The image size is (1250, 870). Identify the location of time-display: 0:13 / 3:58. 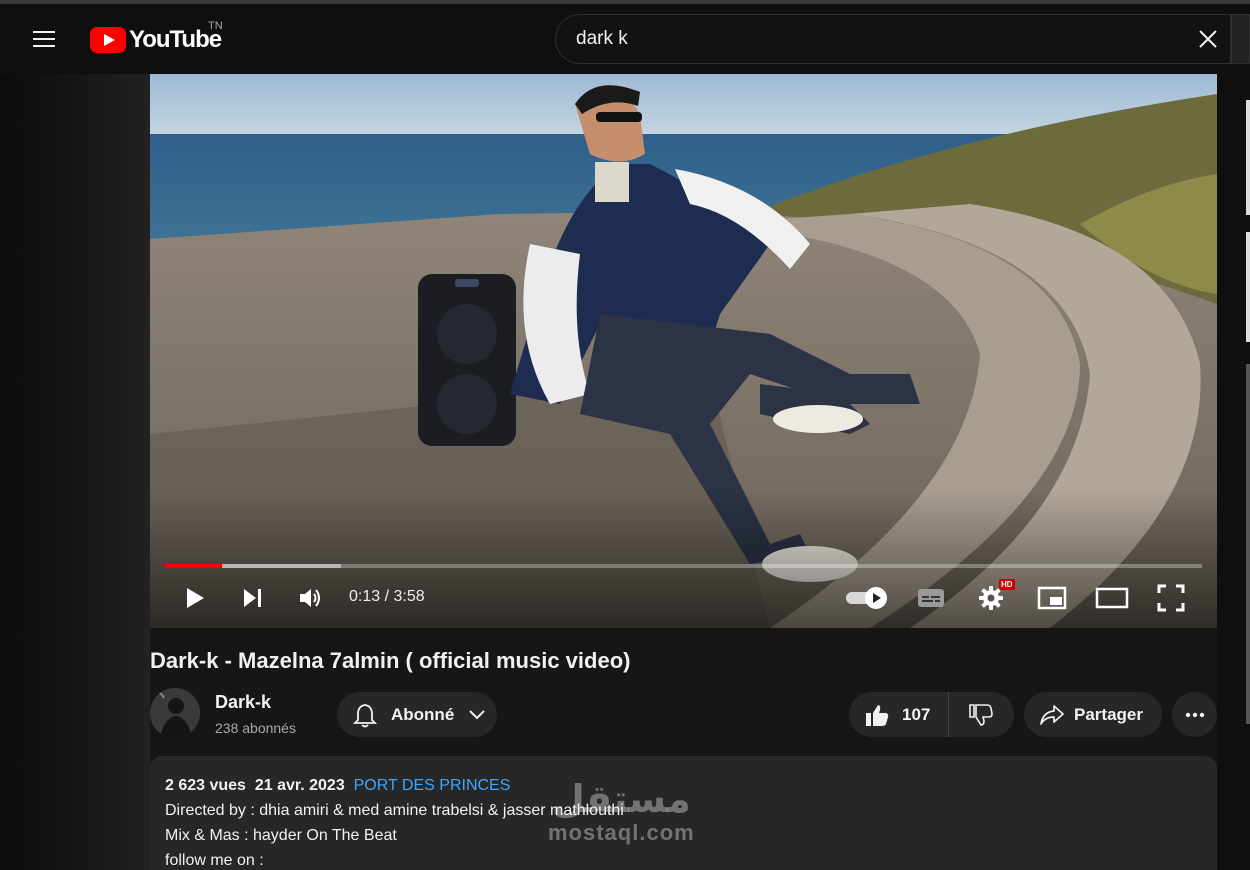
(387, 596).